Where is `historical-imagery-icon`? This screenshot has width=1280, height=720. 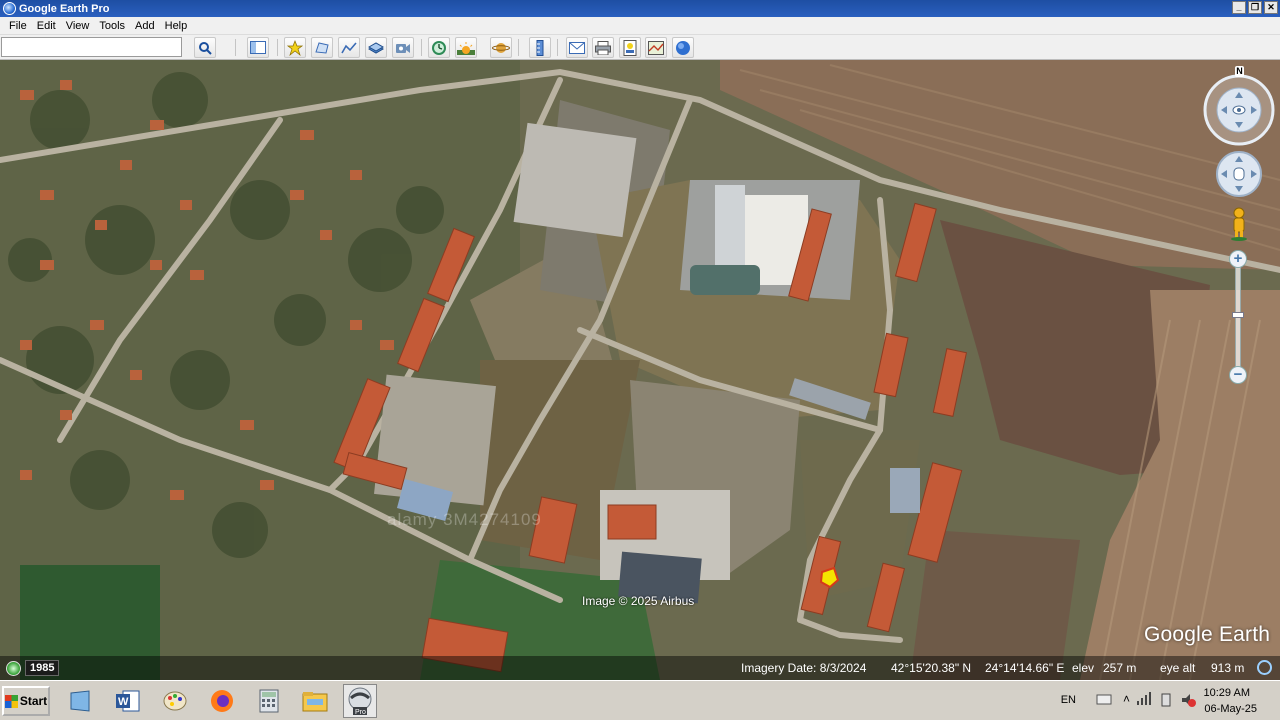
historical-imagery-icon is located at coordinates (439, 47).